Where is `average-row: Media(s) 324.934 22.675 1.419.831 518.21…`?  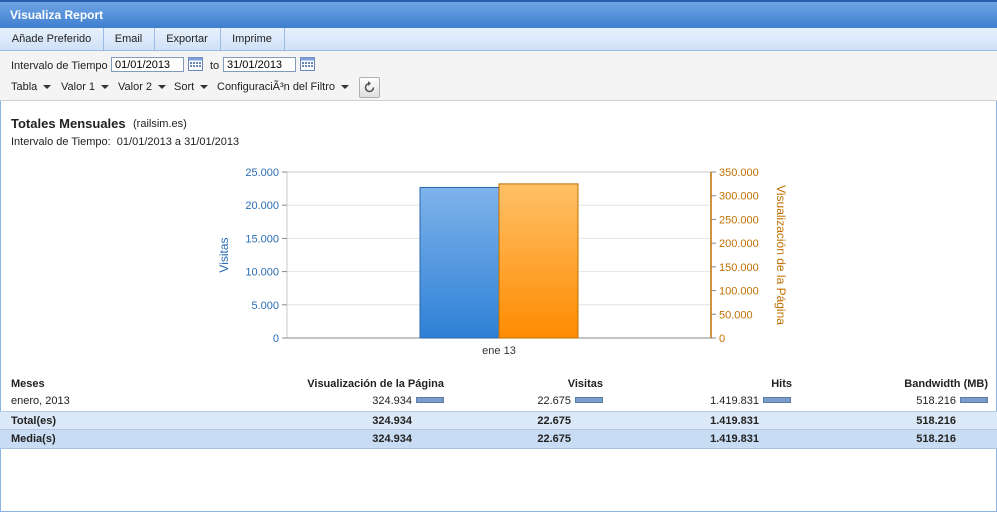 average-row: Media(s) 324.934 22.675 1.419.831 518.21… is located at coordinates (498, 439).